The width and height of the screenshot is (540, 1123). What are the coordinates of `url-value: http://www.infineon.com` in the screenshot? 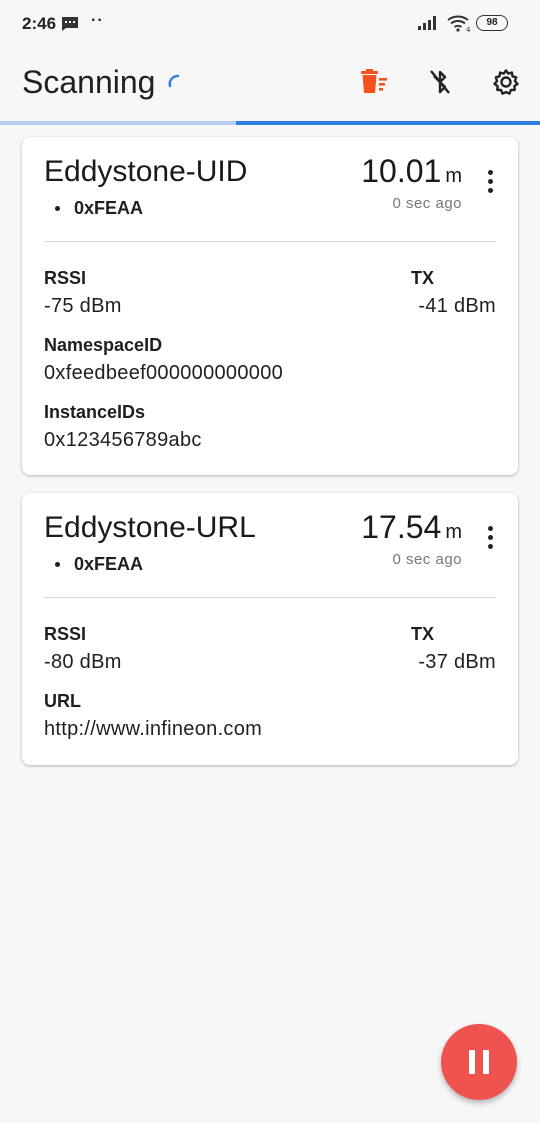 It's located at (153, 729).